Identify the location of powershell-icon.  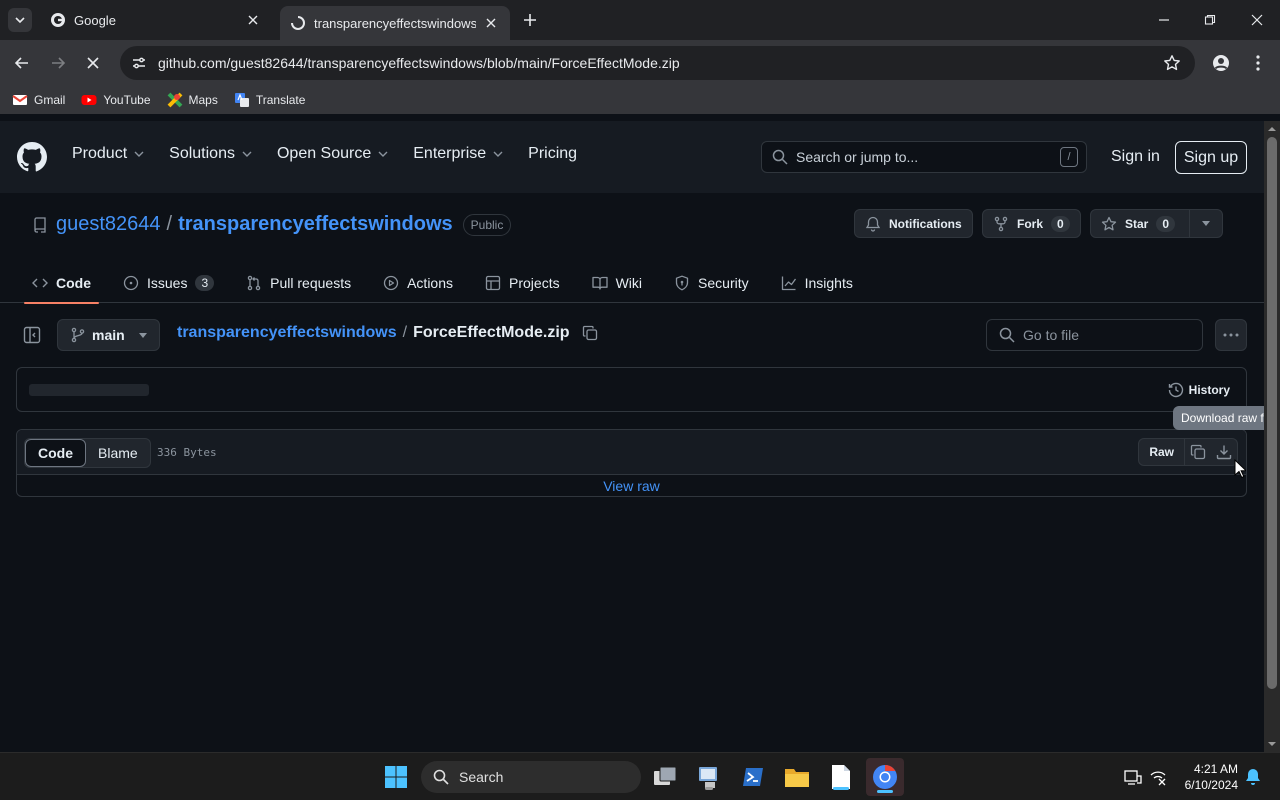
(753, 777).